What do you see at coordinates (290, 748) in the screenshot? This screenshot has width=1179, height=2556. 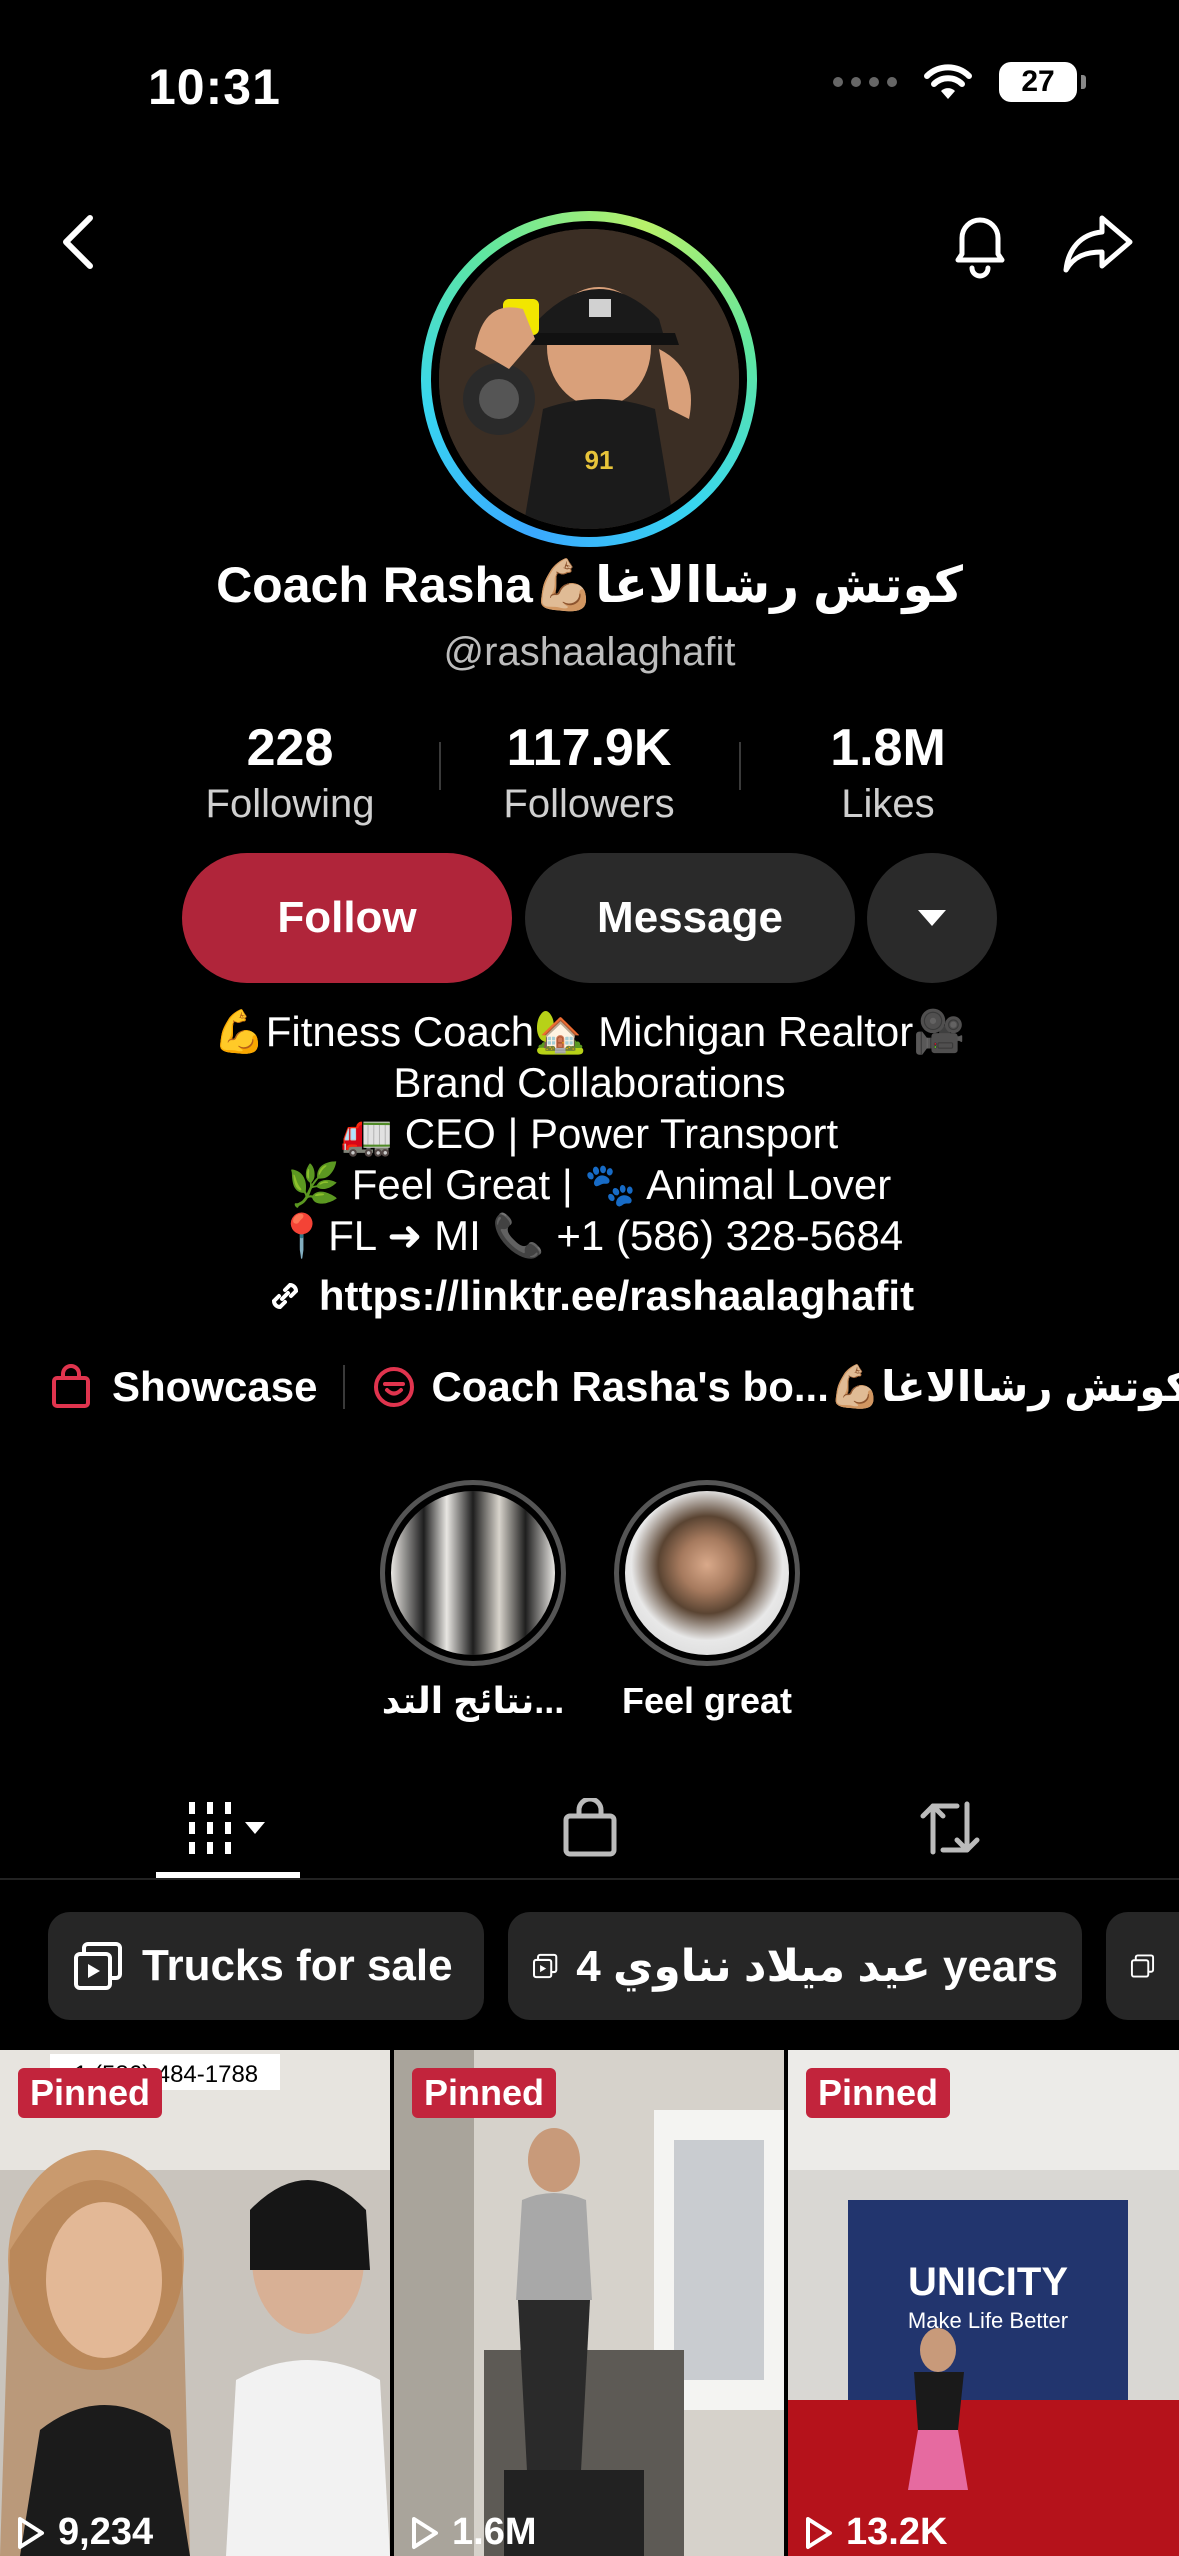 I see `stat-value: 228` at bounding box center [290, 748].